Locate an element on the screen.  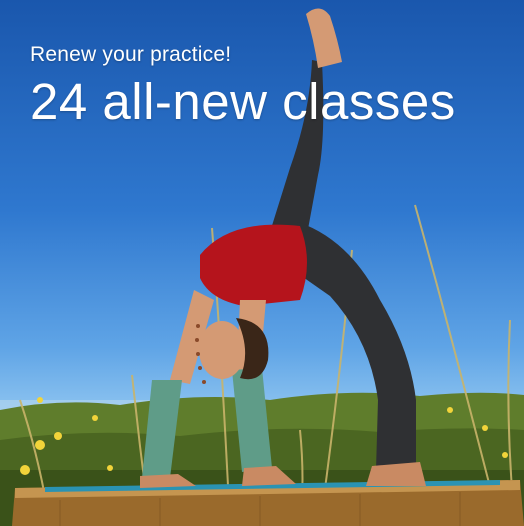
banner-title: 24 all-new classes is located at coordinates (243, 101).